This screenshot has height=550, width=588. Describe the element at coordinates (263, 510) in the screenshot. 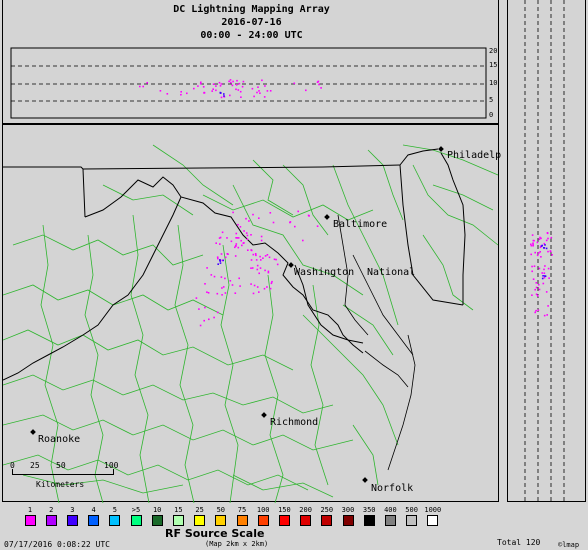

I see `legend-item-label: 100` at that location.